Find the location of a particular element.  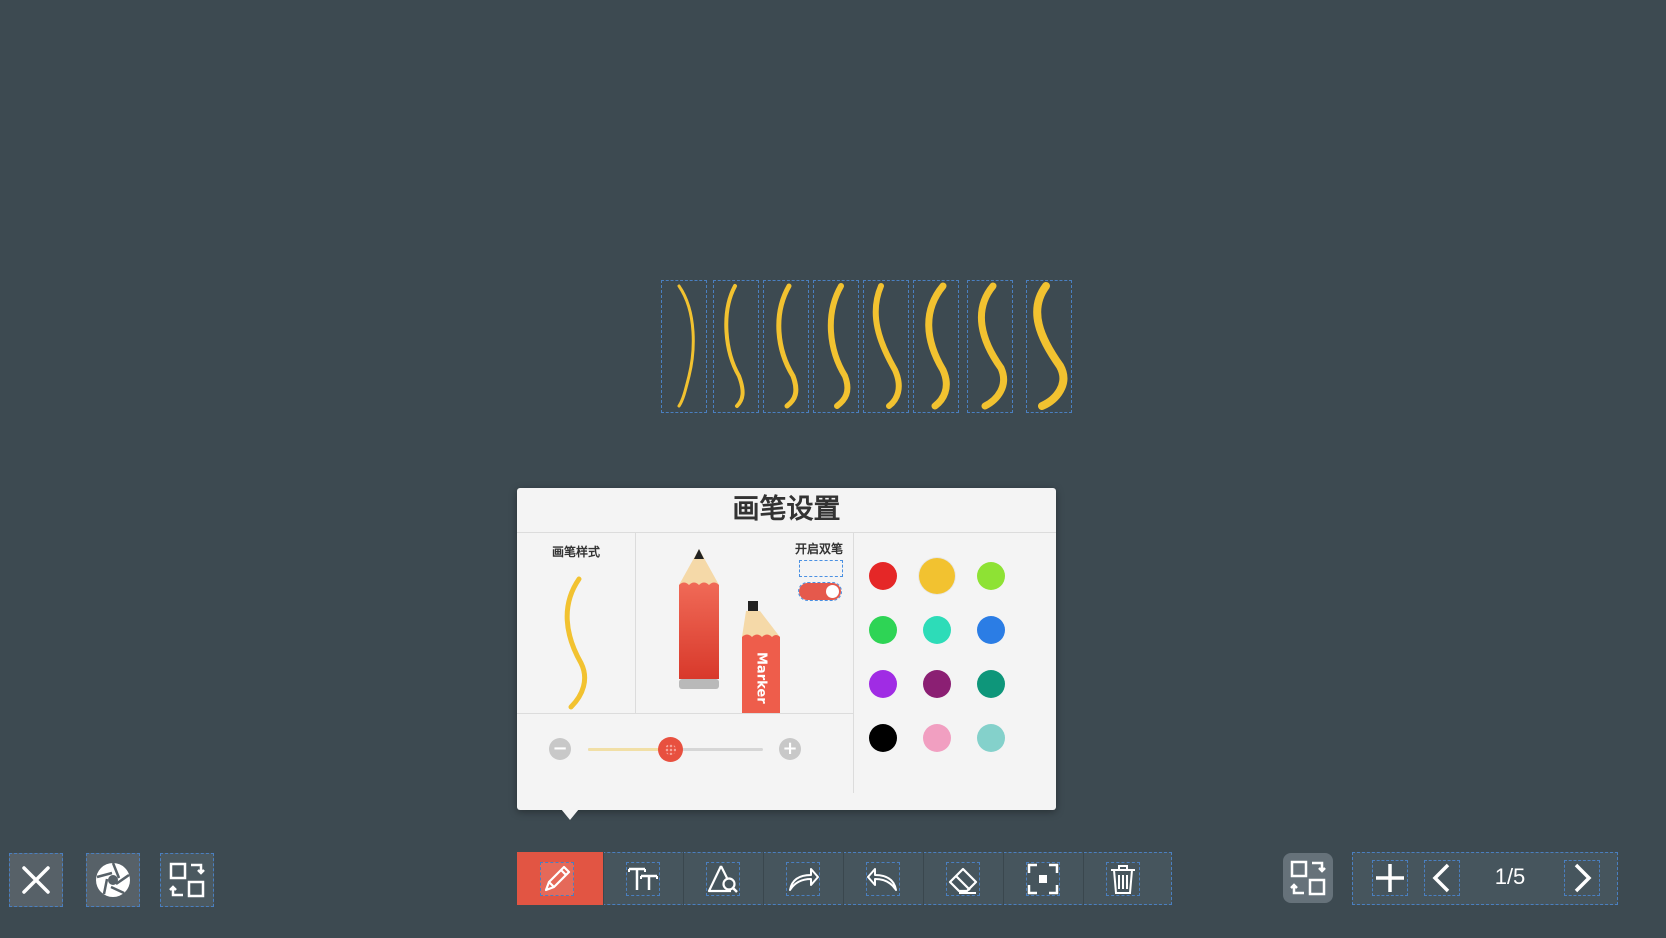

pen-icon is located at coordinates (557, 879).